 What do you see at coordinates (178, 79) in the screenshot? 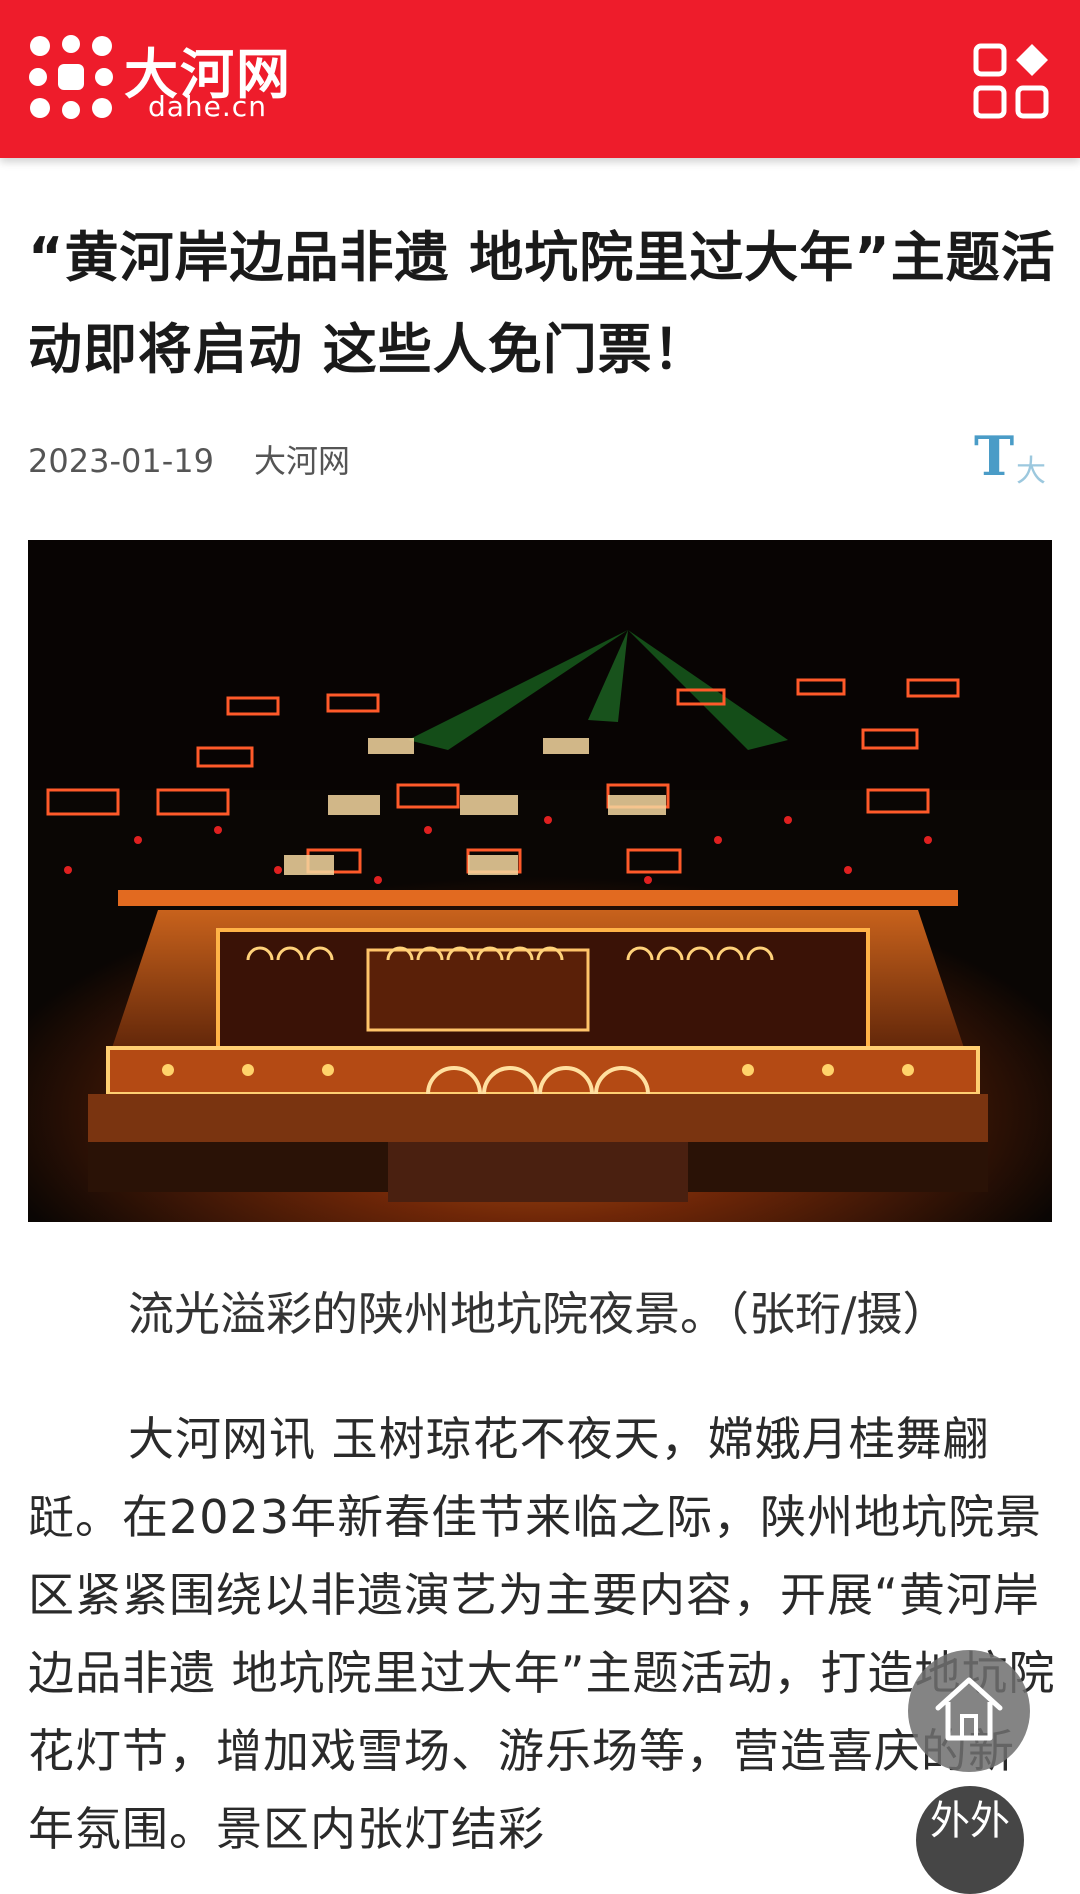
I see `site-logo: 大河网 dahe.cn` at bounding box center [178, 79].